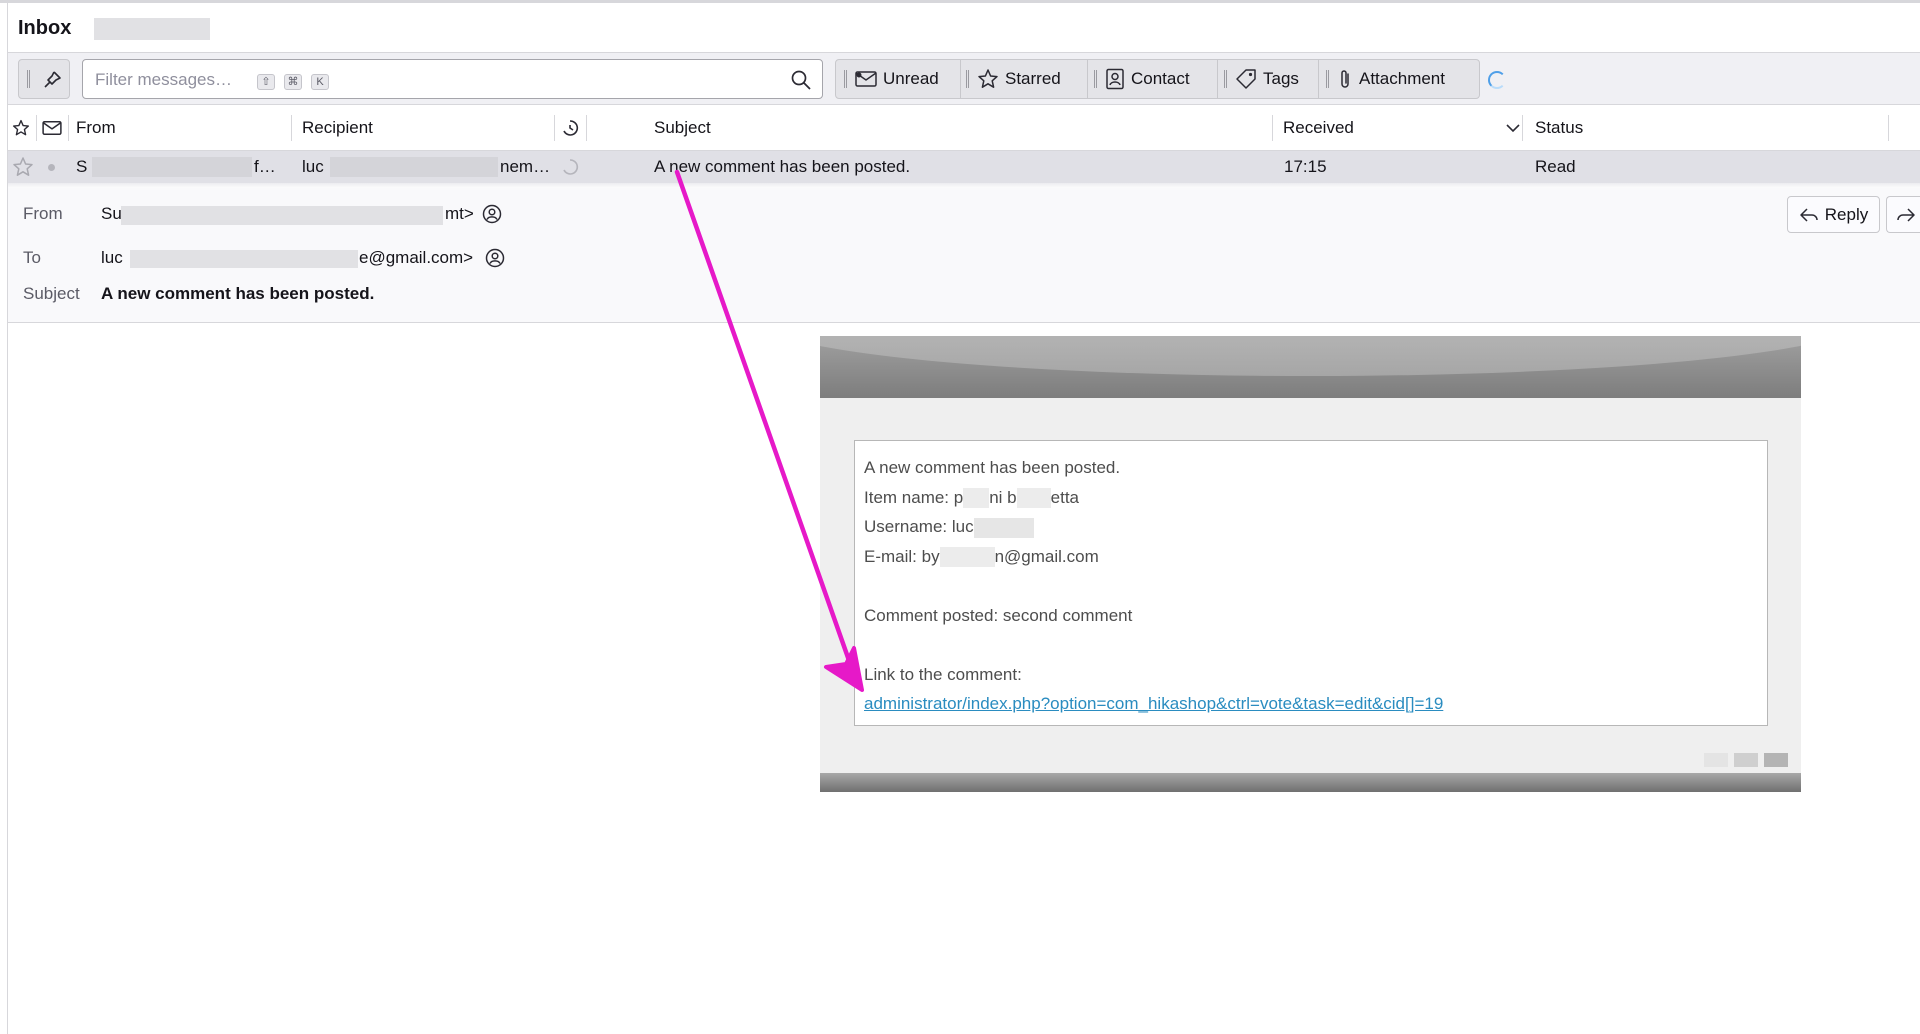 The width and height of the screenshot is (1920, 1034). I want to click on redacted-username, so click(1003, 527).